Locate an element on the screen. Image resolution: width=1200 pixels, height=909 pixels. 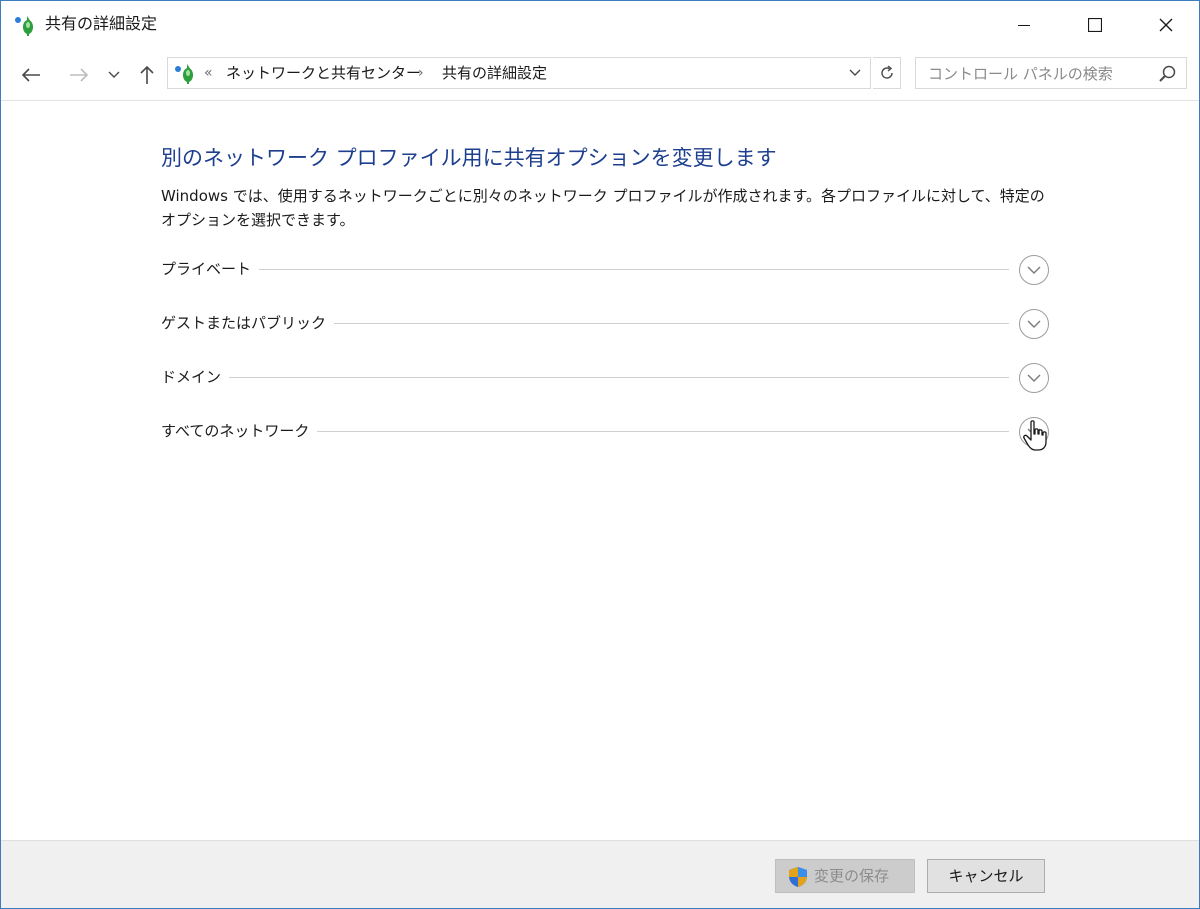
address-dropdown-button is located at coordinates (855, 73).